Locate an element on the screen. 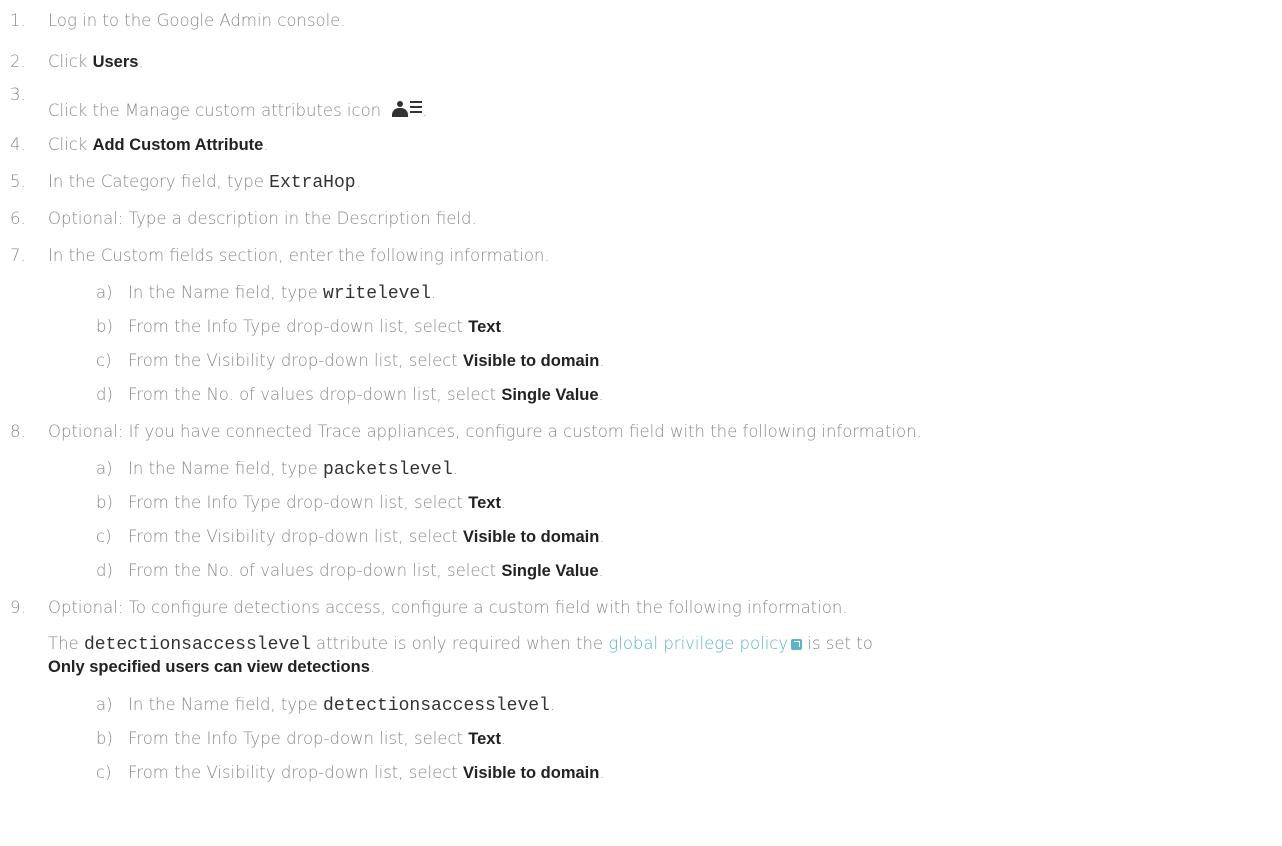  external-link-icon is located at coordinates (797, 644).